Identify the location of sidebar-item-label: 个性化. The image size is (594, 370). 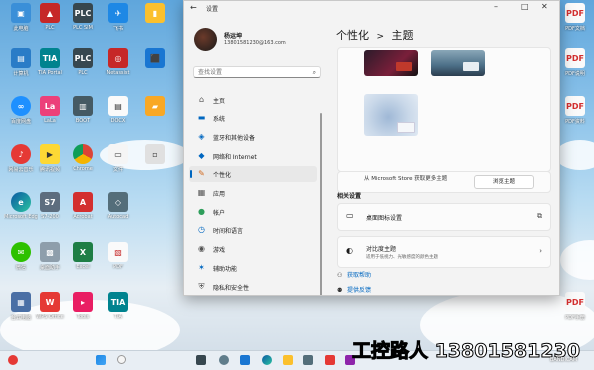
(222, 175).